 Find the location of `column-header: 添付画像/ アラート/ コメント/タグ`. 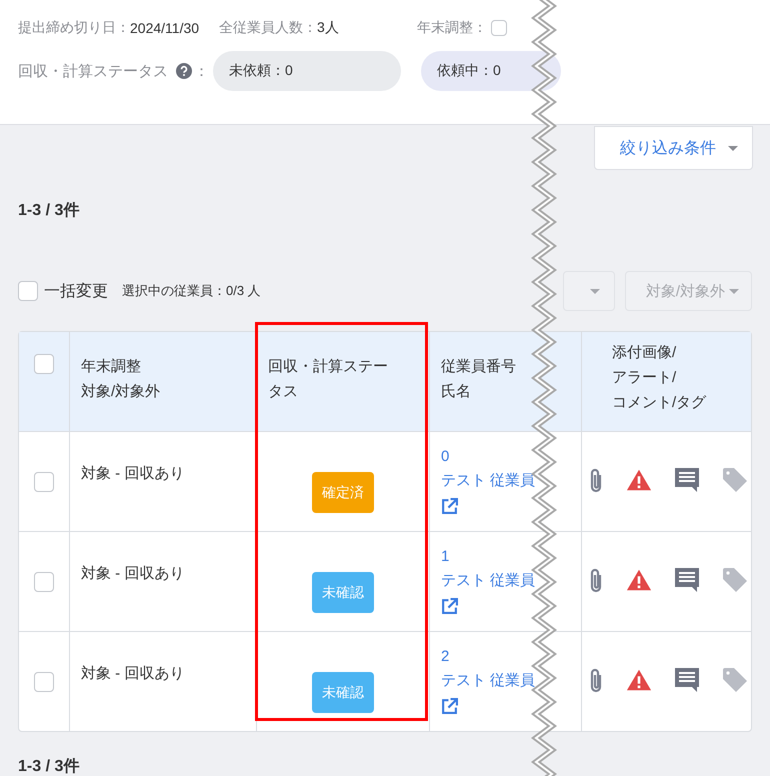

column-header: 添付画像/ アラート/ コメント/タグ is located at coordinates (659, 378).